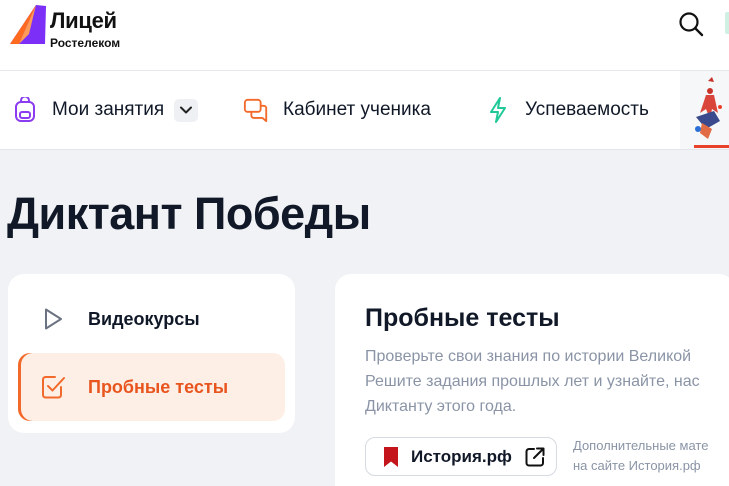 The height and width of the screenshot is (486, 729). I want to click on link-label: История.рф, so click(461, 456).